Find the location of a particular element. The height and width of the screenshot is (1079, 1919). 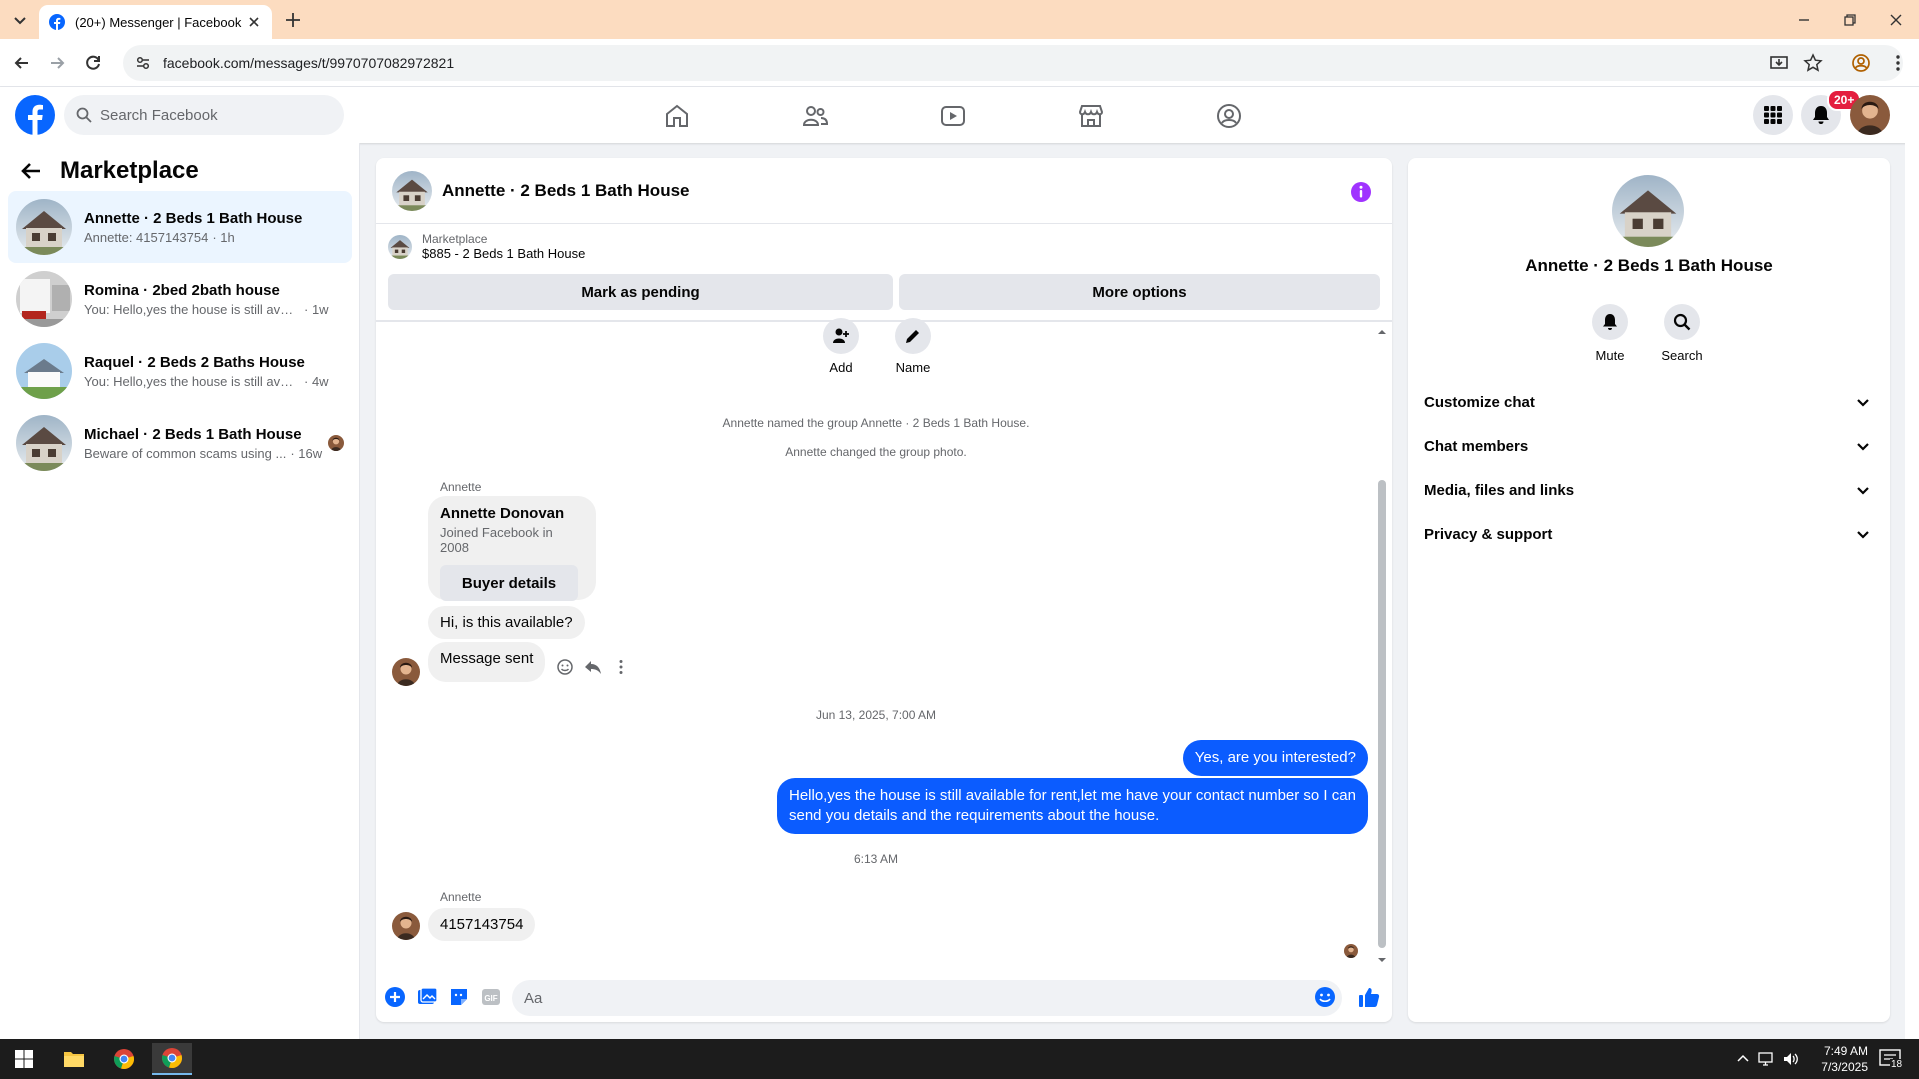

tab-title: (20+) Messenger | Facebook is located at coordinates (158, 22).